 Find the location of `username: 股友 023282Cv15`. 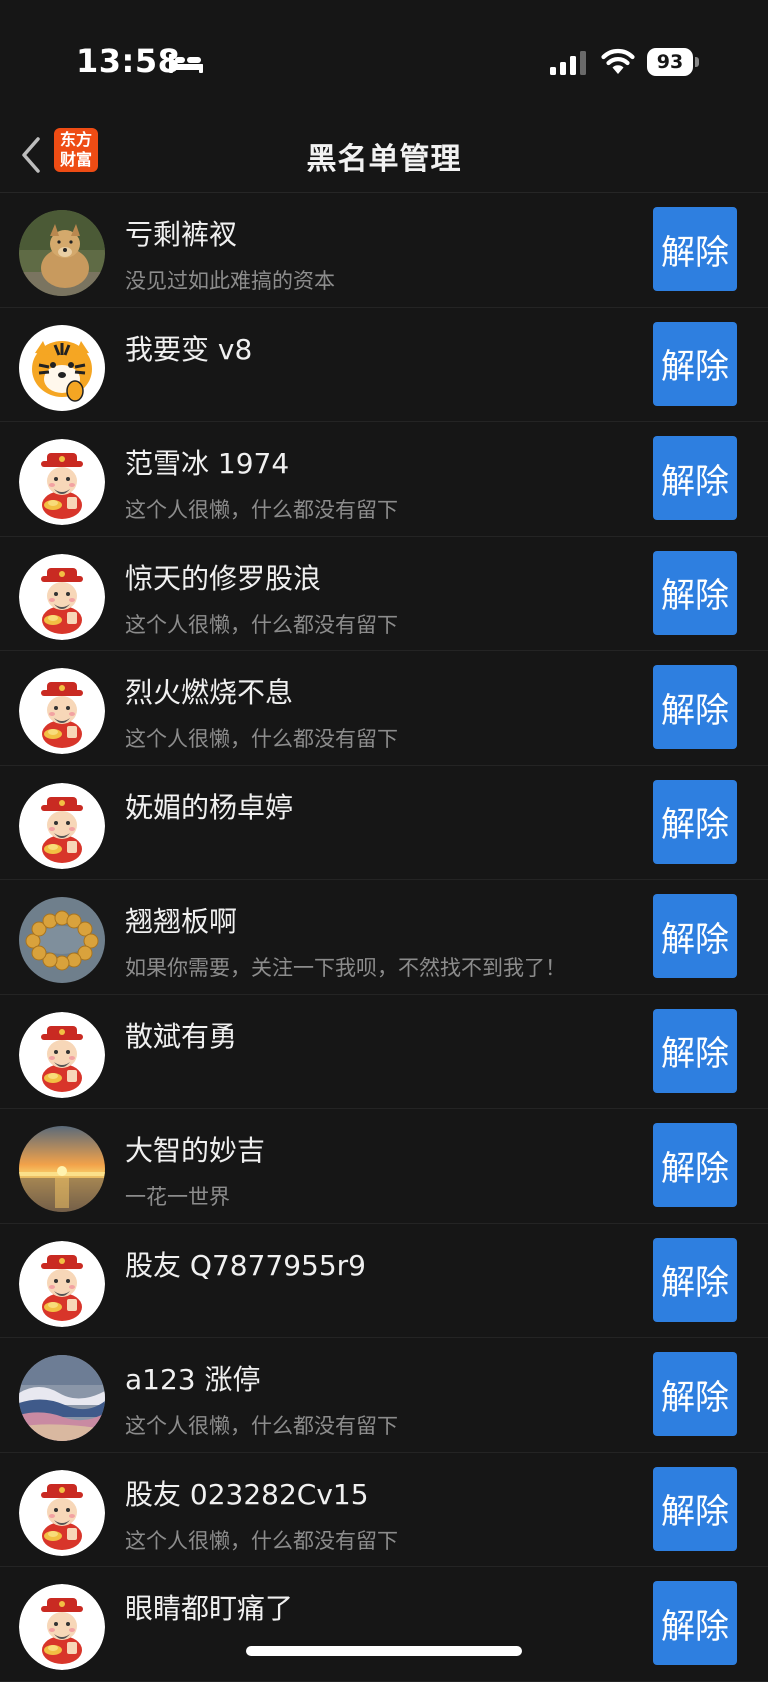

username: 股友 023282Cv15 is located at coordinates (247, 1493).